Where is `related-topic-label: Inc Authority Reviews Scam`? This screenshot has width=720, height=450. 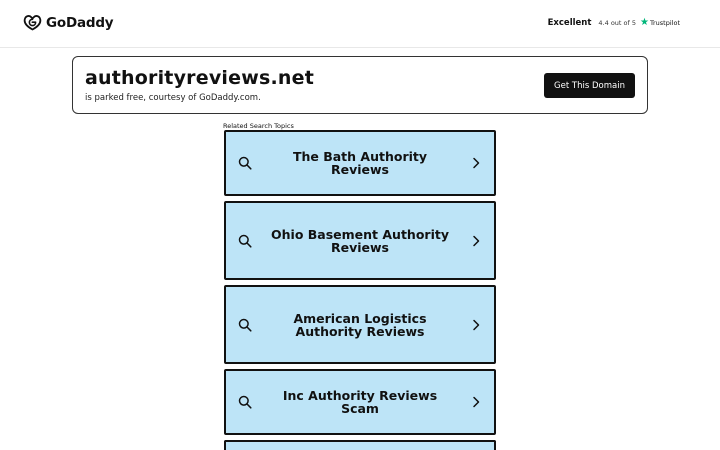 related-topic-label: Inc Authority Reviews Scam is located at coordinates (360, 402).